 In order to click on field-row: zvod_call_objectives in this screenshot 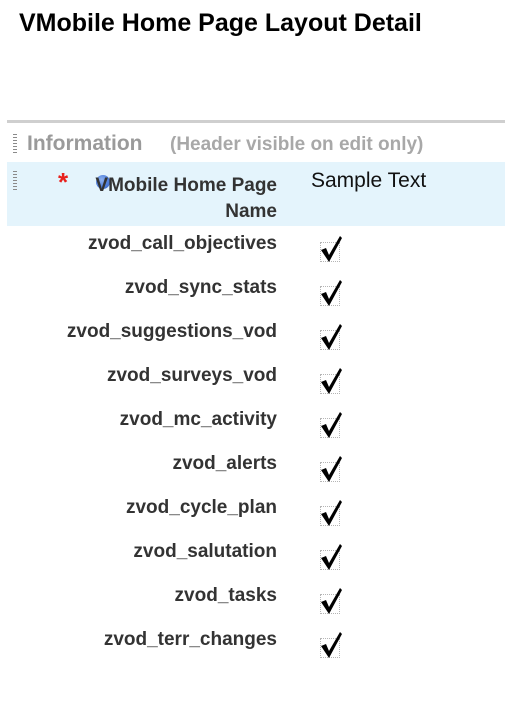, I will do `click(252, 249)`.